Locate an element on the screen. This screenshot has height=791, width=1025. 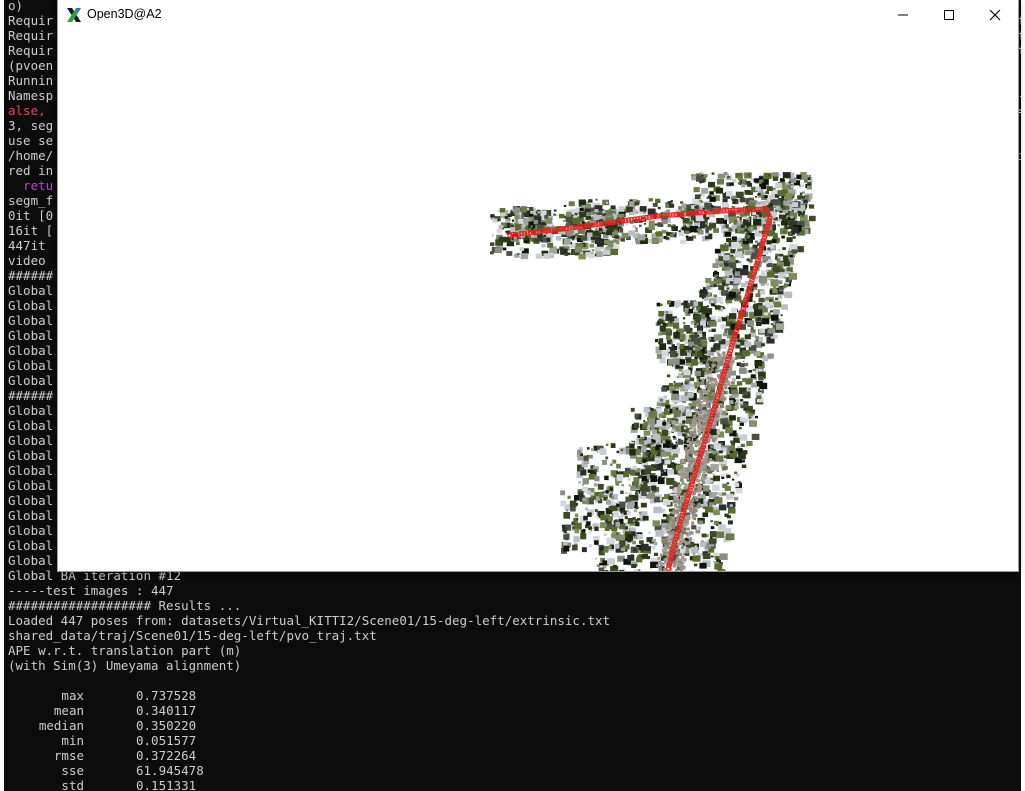
stat-value: 0.051577 is located at coordinates (166, 740).